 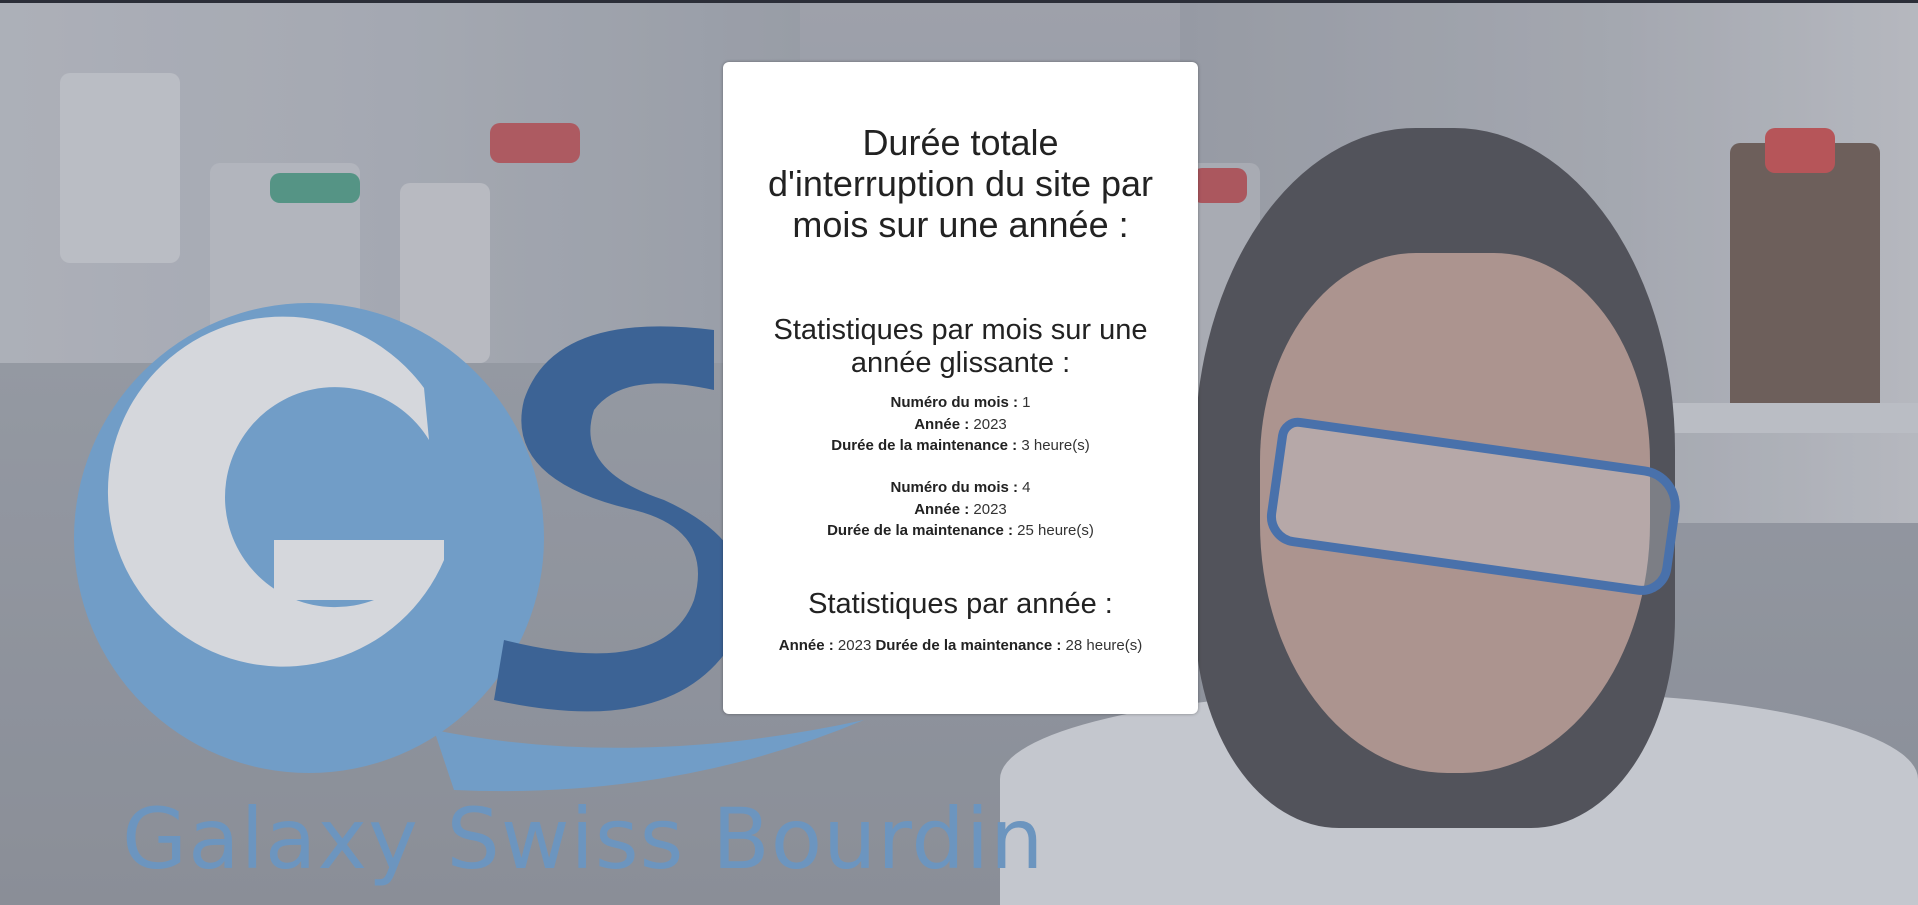 I want to click on yearly-year-value: 2023, so click(x=854, y=645).